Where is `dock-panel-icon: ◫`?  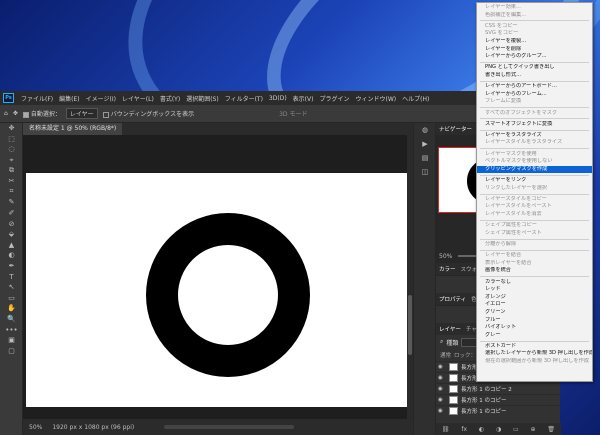
dock-panel-icon: ◫ is located at coordinates (425, 172).